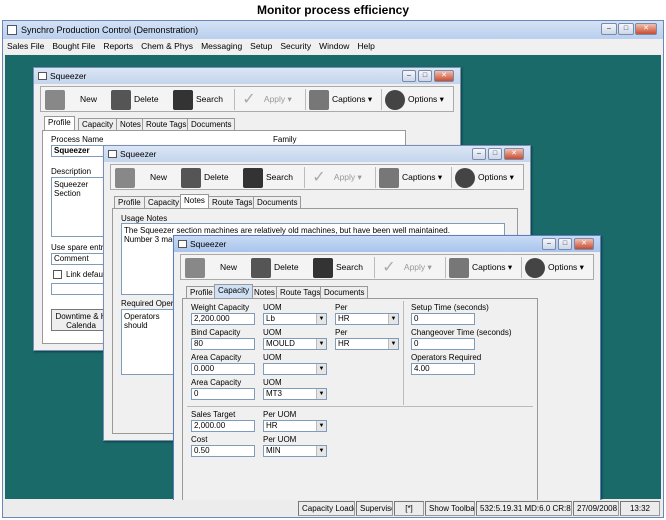 The image size is (666, 520). Describe the element at coordinates (443, 319) in the screenshot. I see `setup-time-input: 0` at that location.